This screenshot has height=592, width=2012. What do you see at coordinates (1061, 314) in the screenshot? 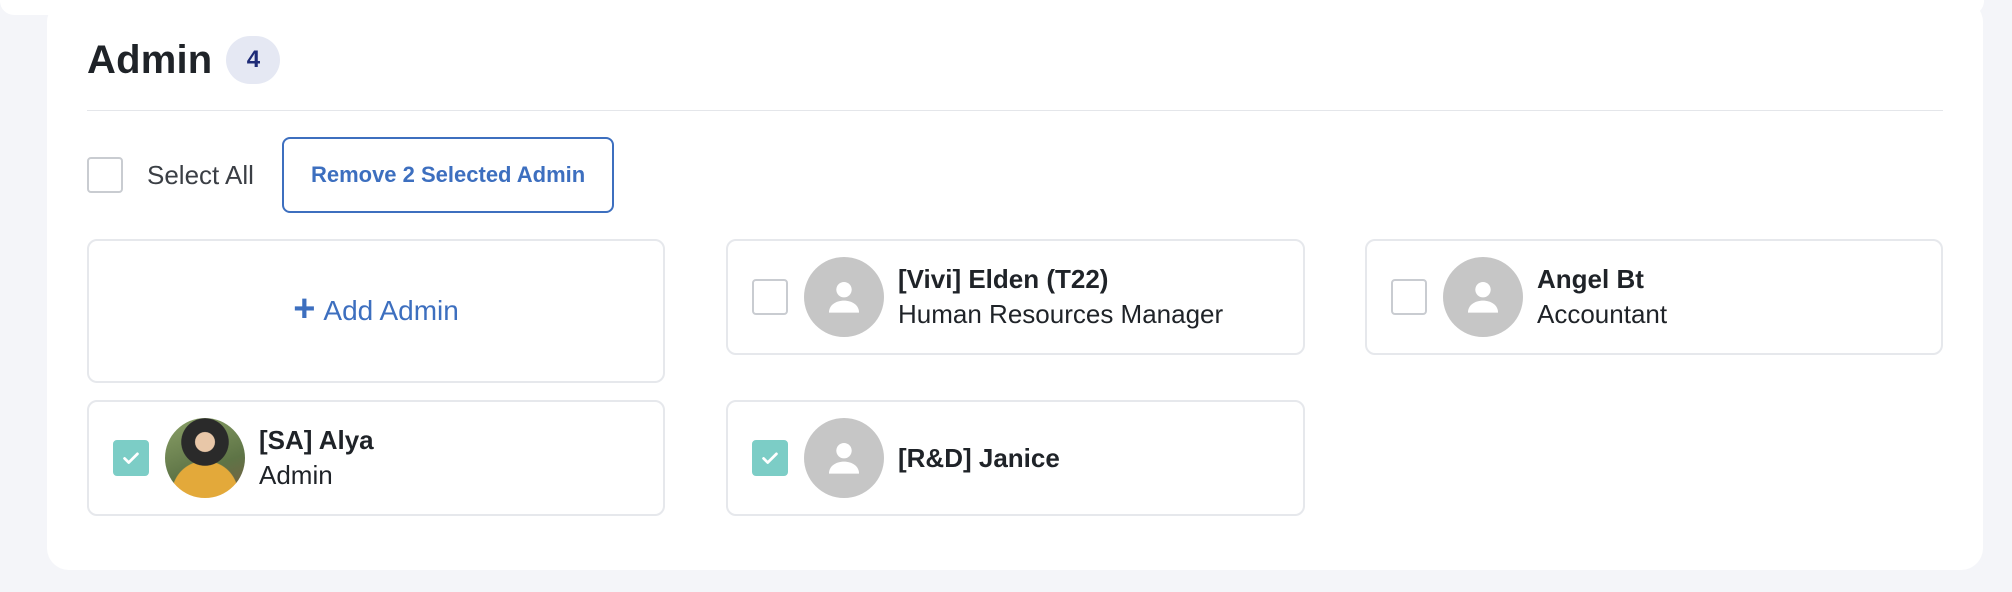
I see `admin-role: Human Resources Manager` at bounding box center [1061, 314].